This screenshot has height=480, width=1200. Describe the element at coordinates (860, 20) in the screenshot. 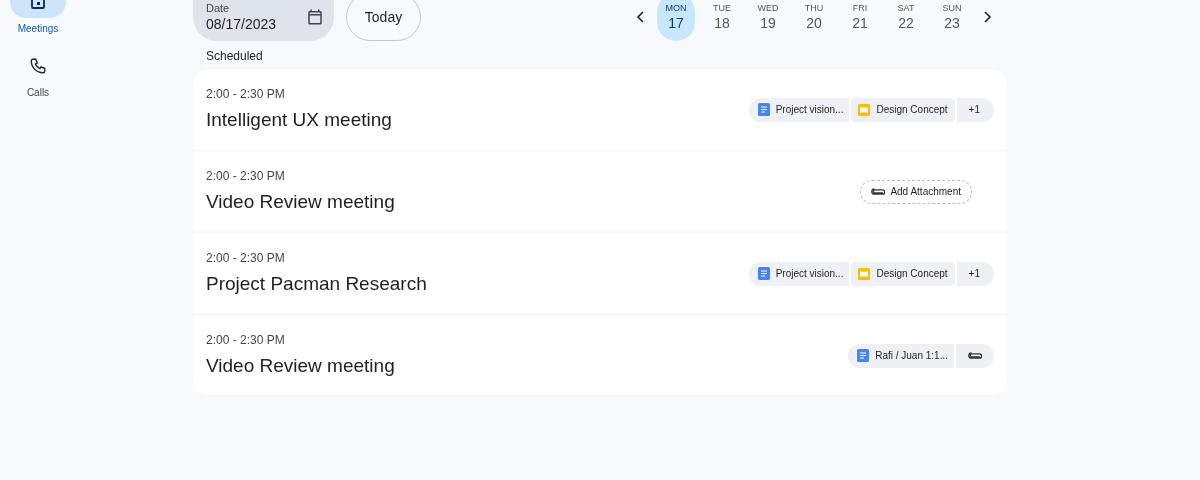

I see `day-tab: FRI 21` at that location.